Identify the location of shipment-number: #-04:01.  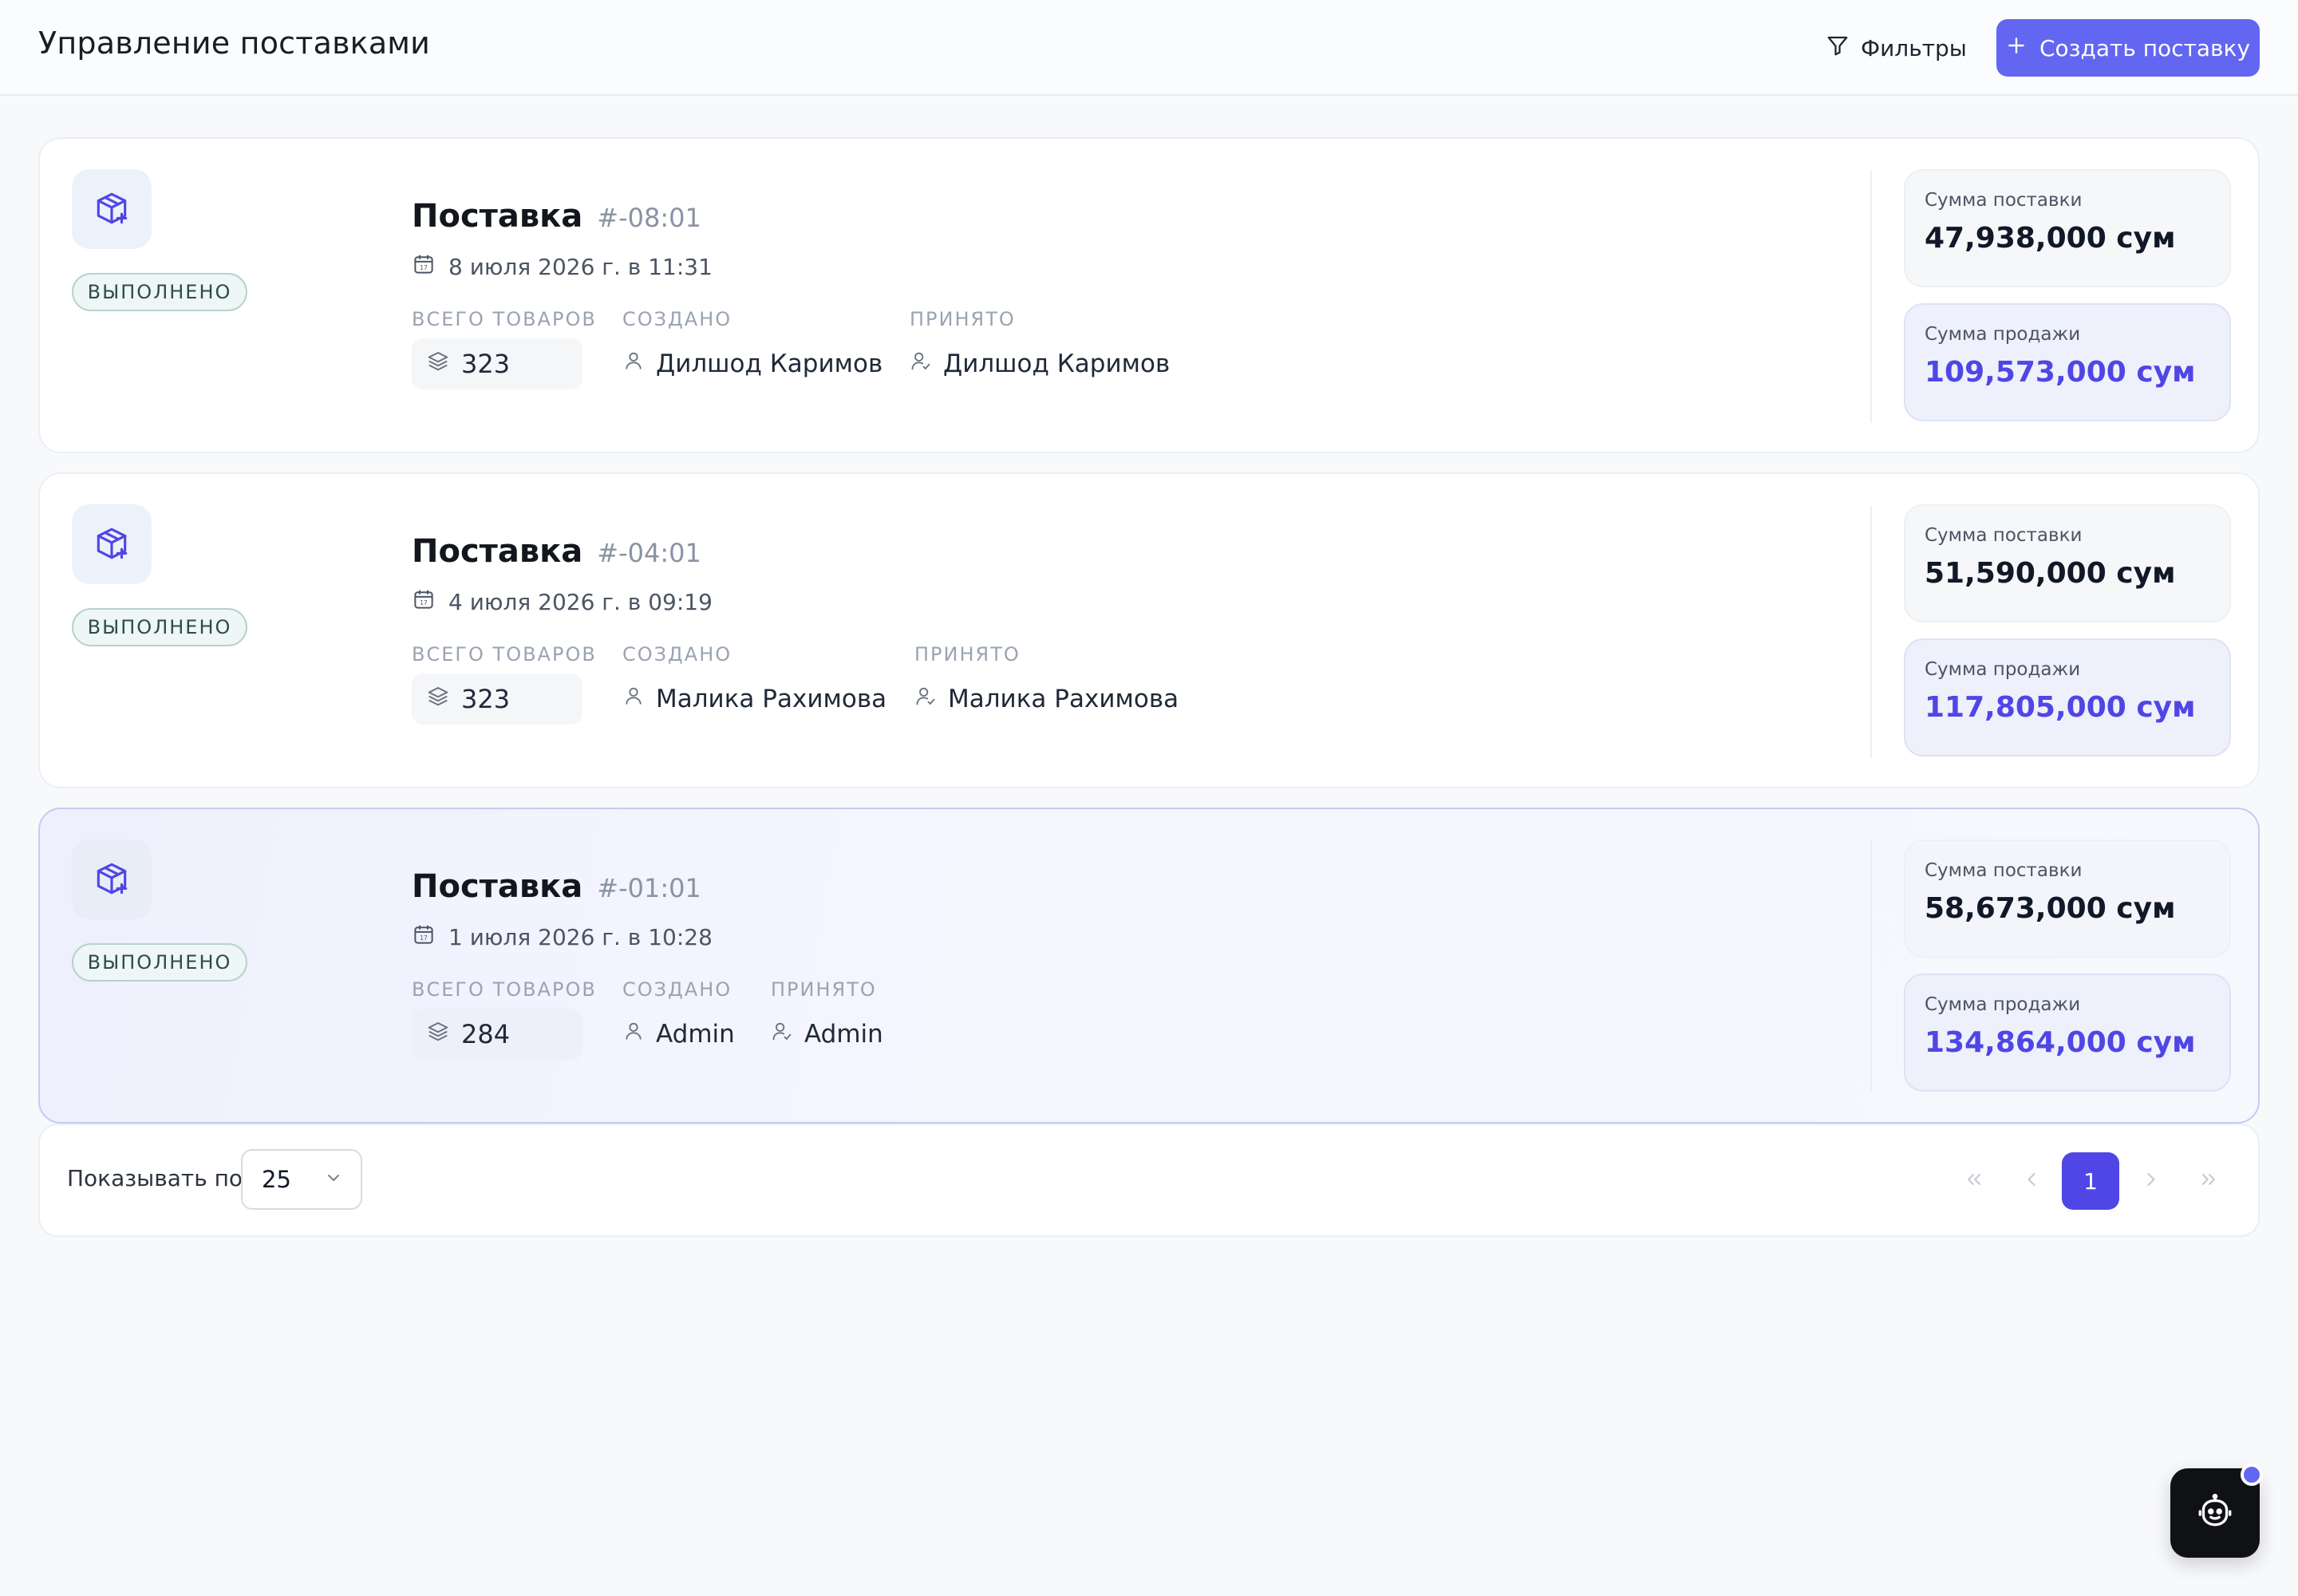
(649, 553).